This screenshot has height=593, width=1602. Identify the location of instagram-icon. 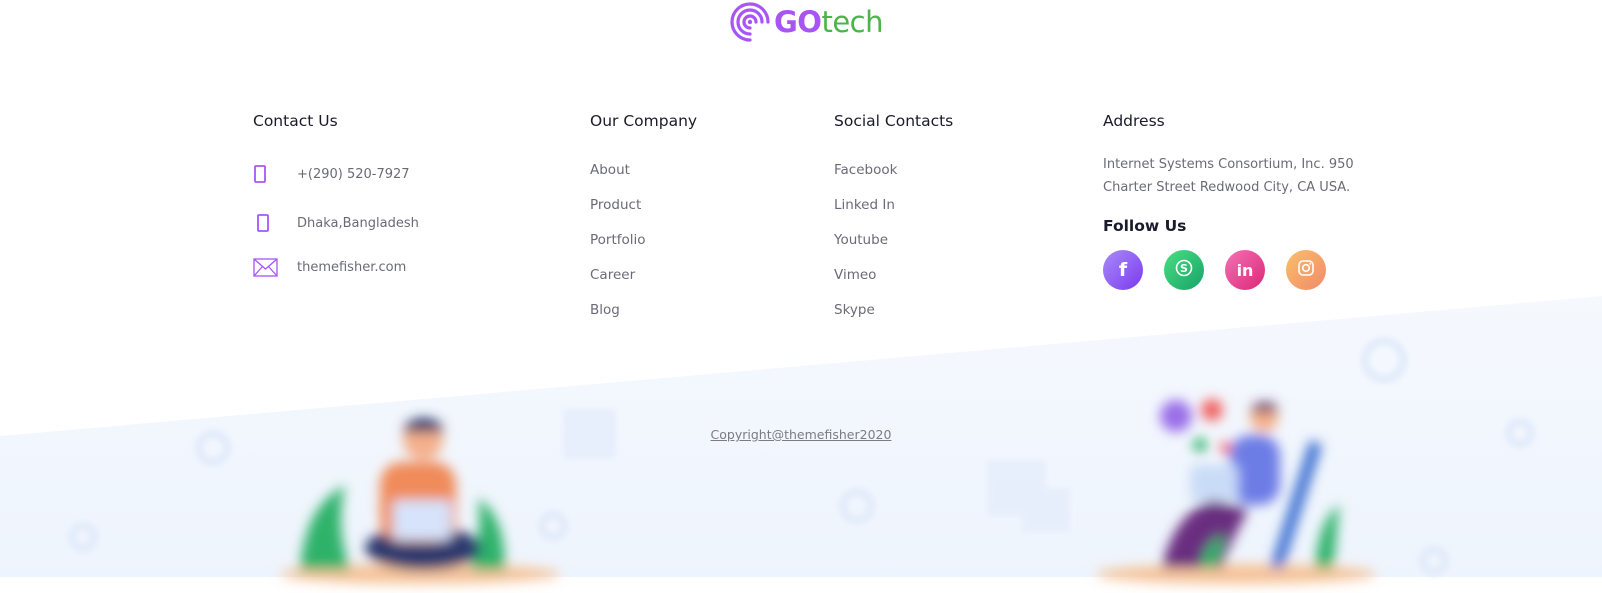
(1306, 270).